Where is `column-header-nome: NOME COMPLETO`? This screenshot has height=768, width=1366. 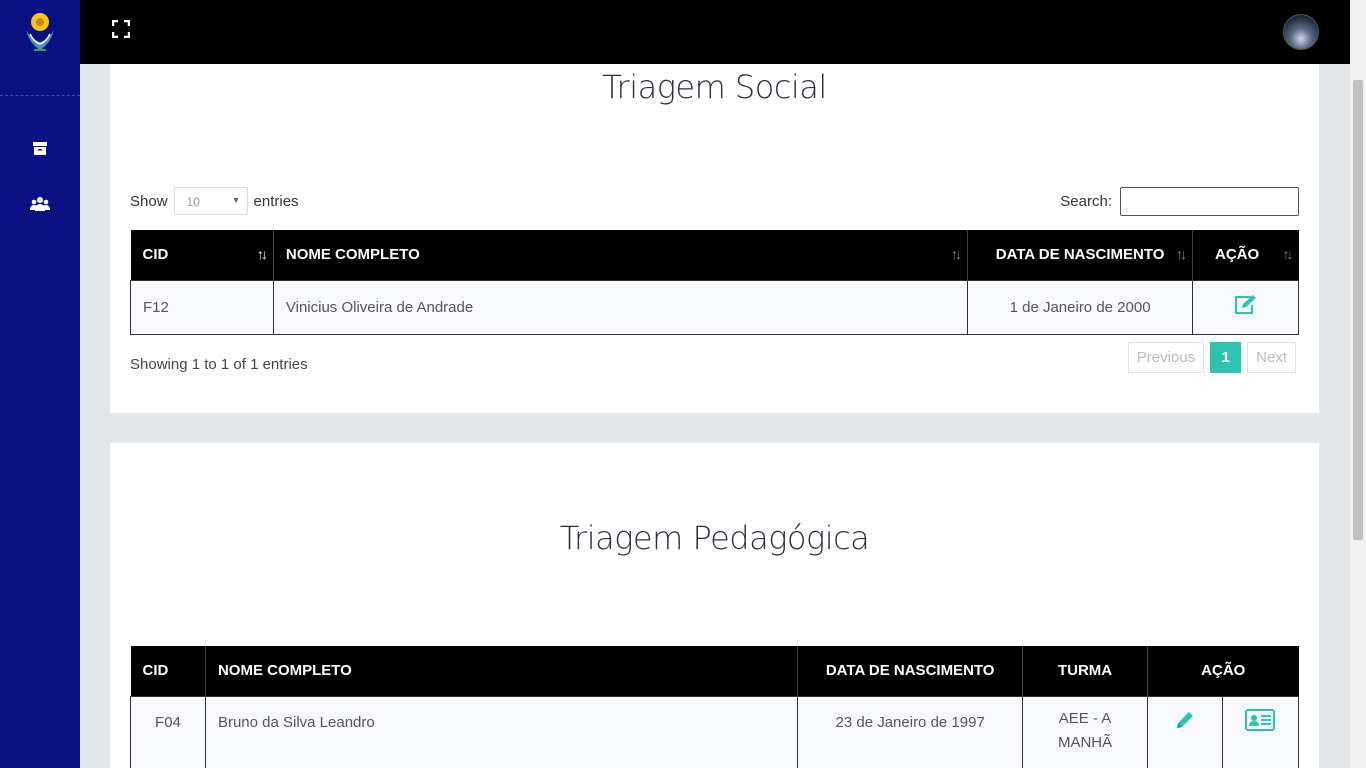 column-header-nome: NOME COMPLETO is located at coordinates (502, 671).